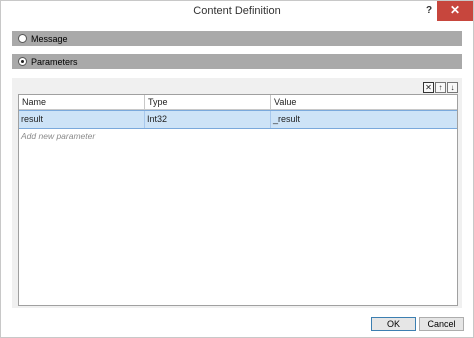  Describe the element at coordinates (54, 61) in the screenshot. I see `parameters-label: Parameters` at that location.